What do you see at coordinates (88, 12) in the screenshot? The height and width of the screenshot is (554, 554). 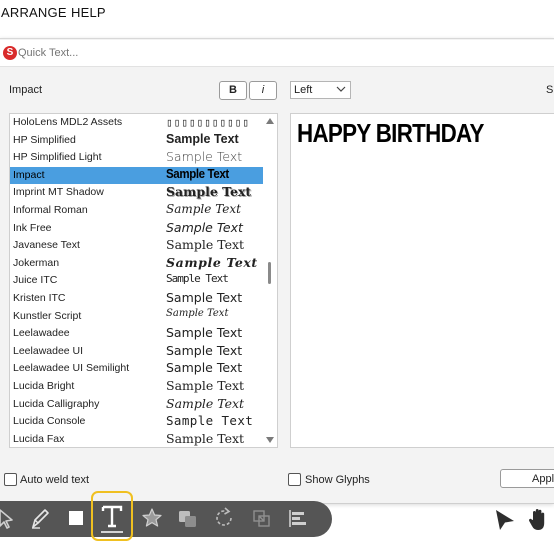 I see `menu-help: HELP` at bounding box center [88, 12].